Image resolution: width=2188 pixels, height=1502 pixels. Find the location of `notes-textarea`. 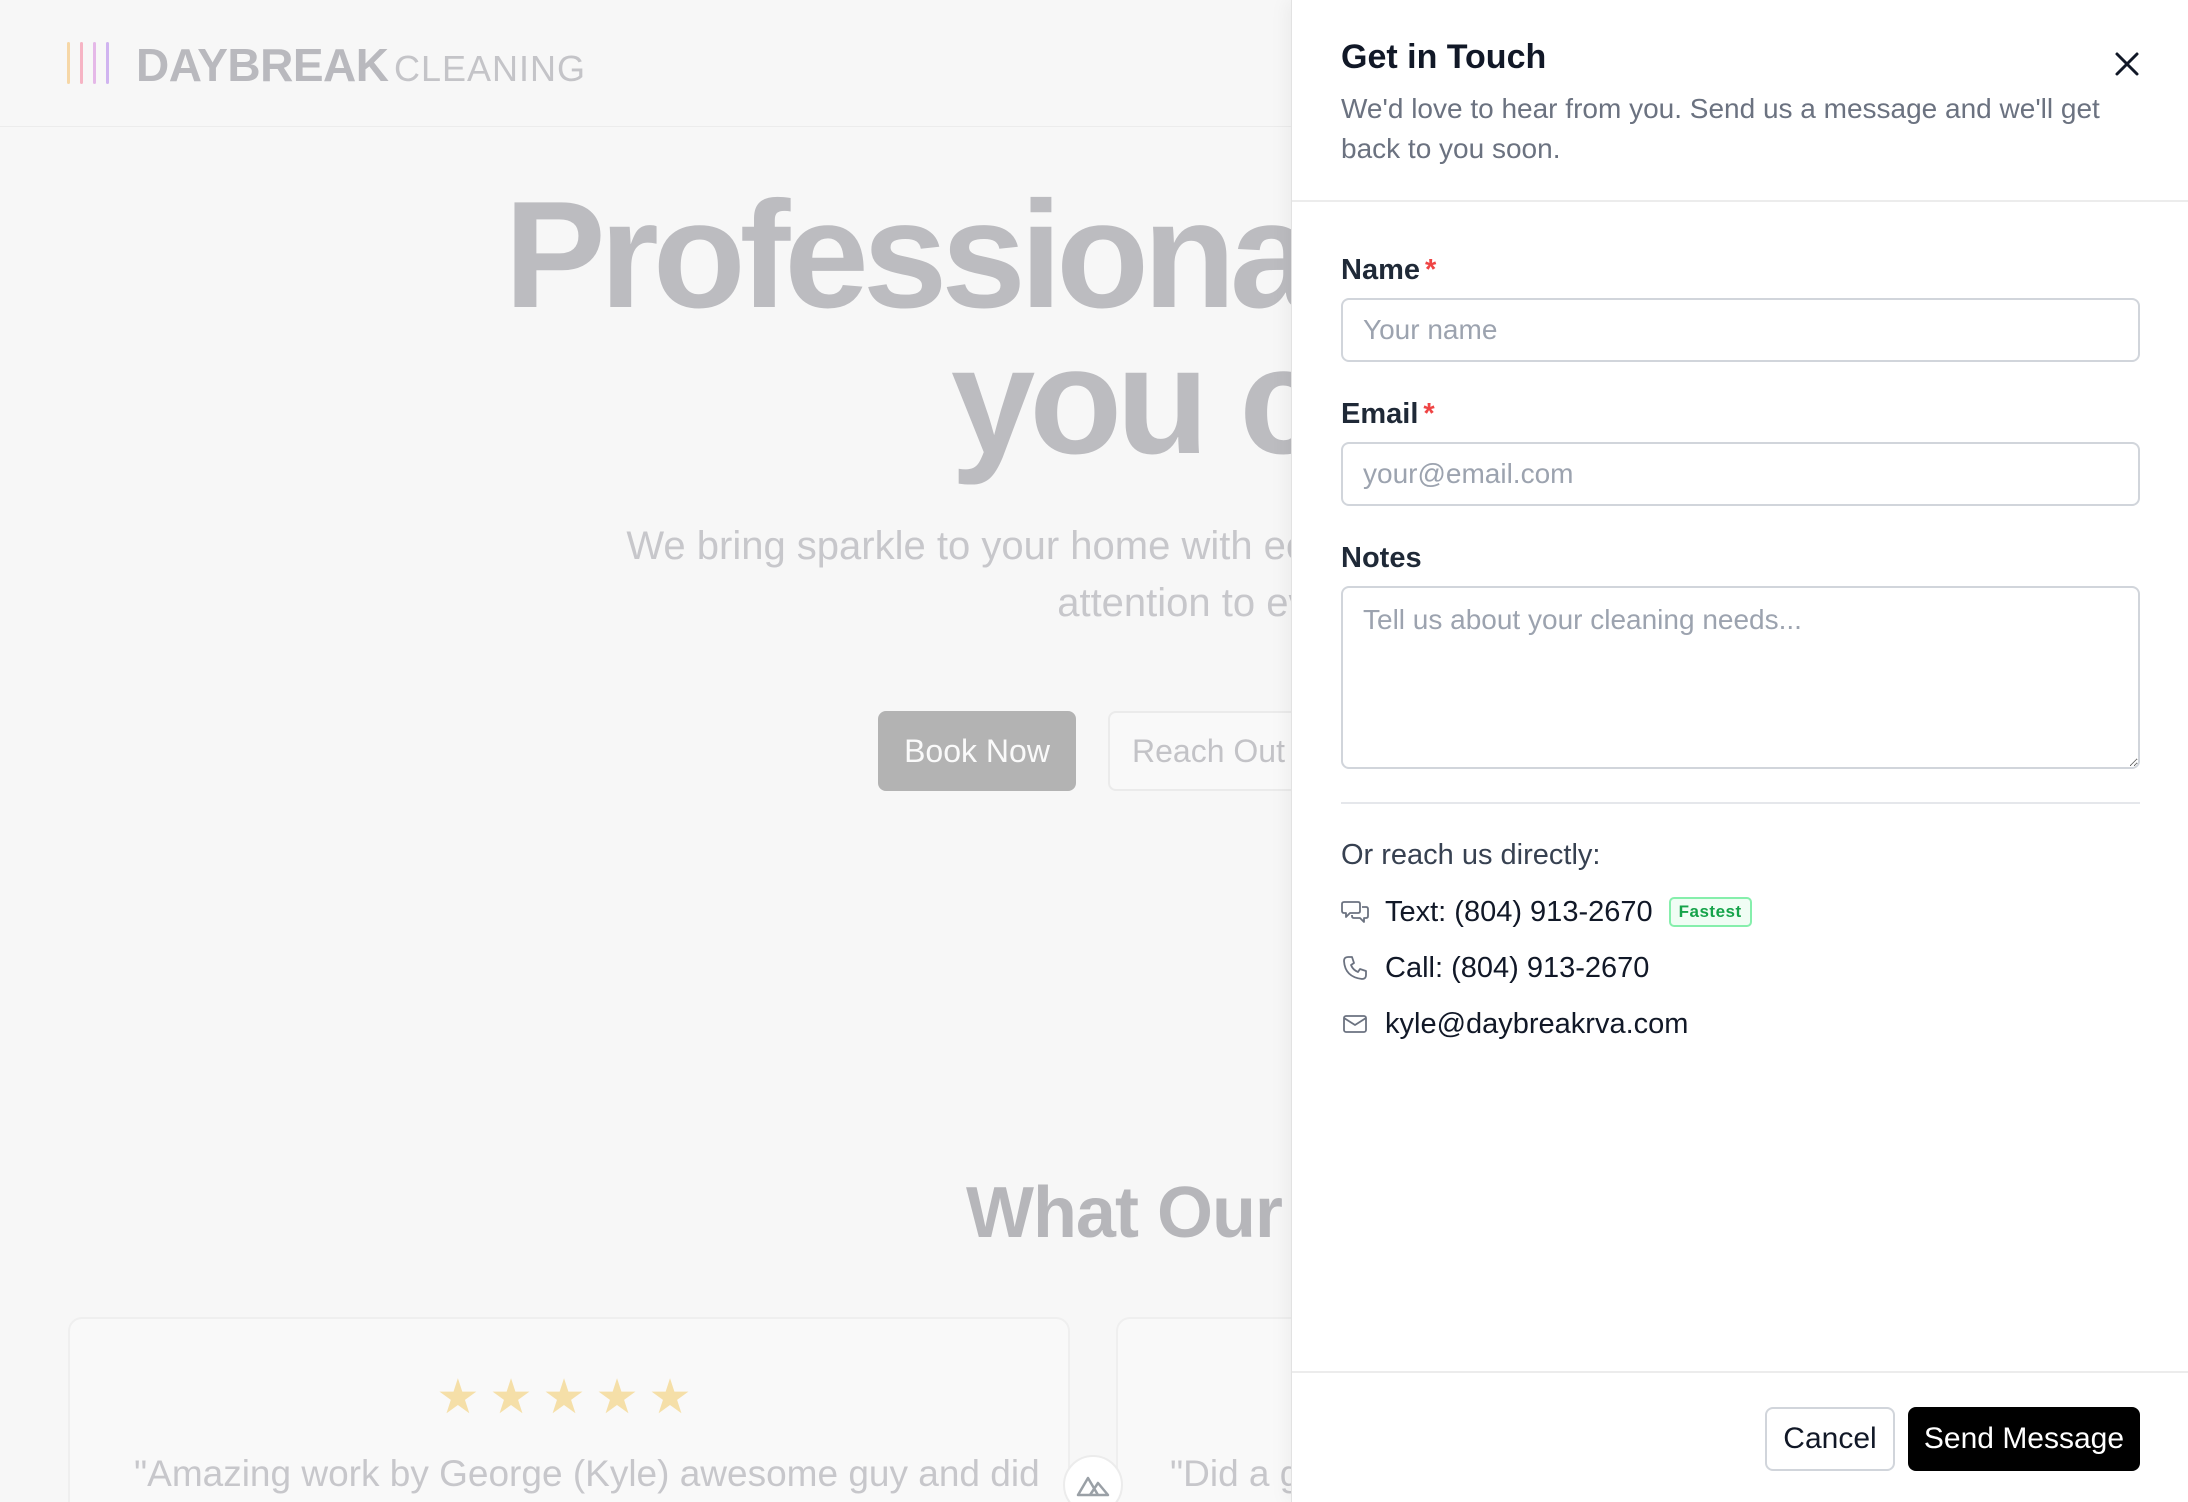

notes-textarea is located at coordinates (1740, 677).